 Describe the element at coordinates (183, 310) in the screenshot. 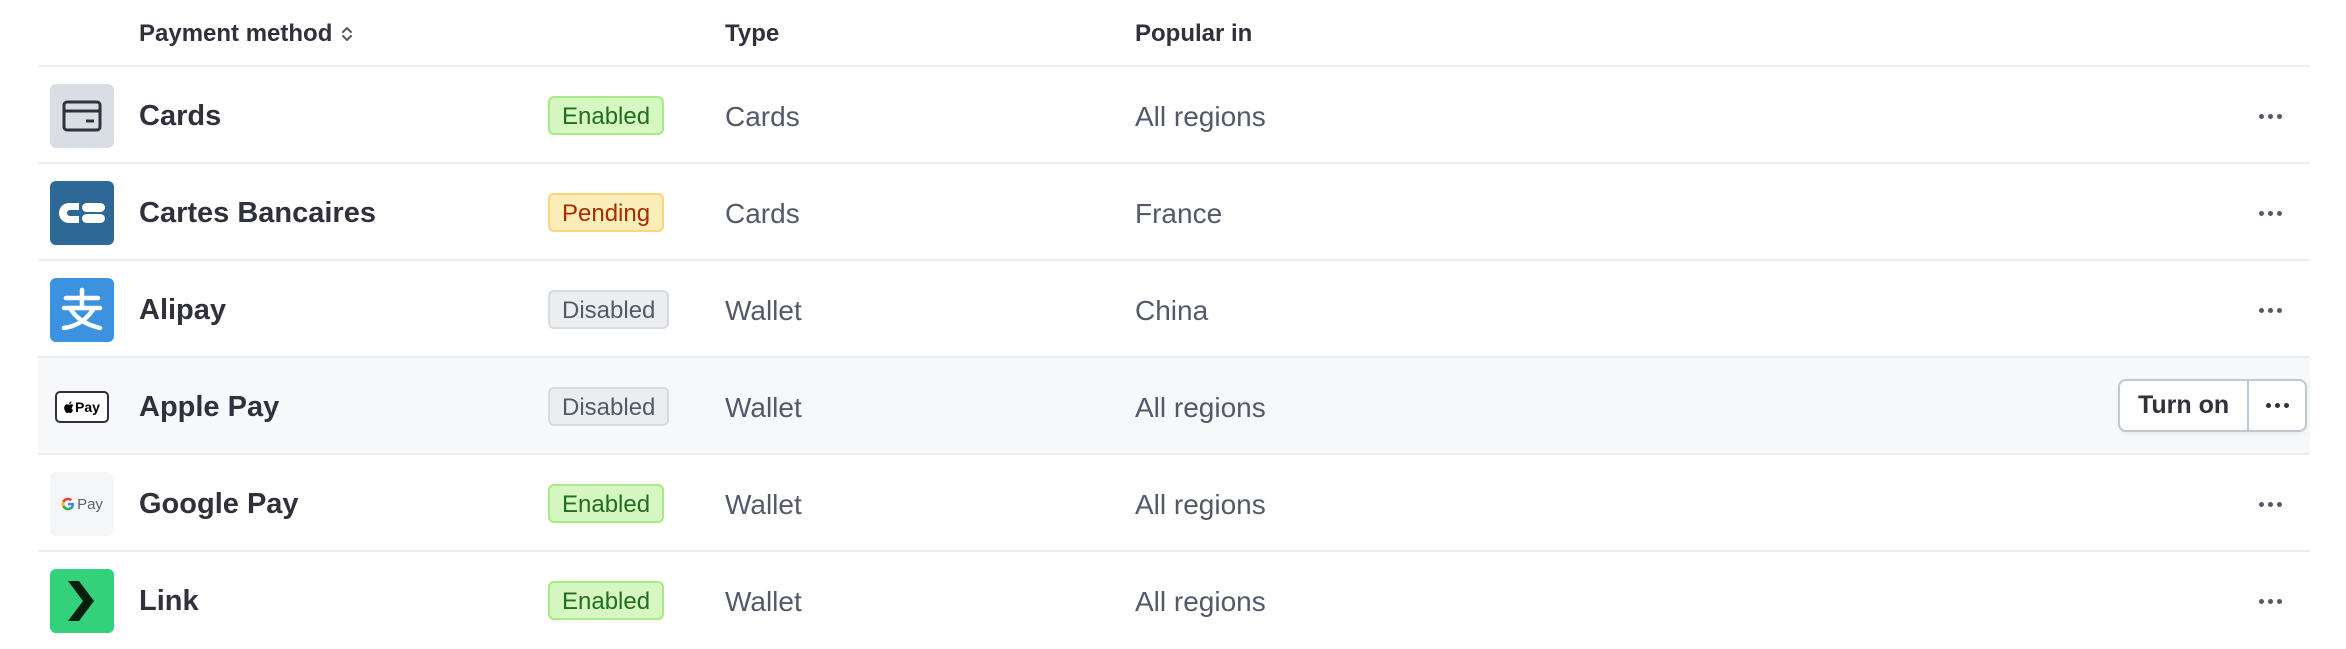

I see `payment-method-name: Alipay` at that location.